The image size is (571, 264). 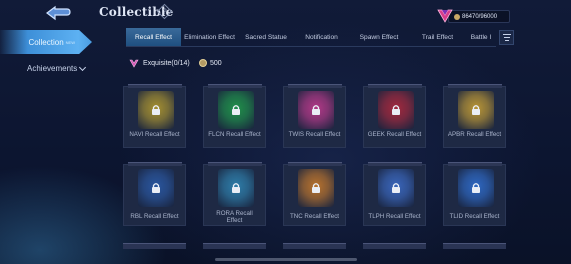 I want to click on back-button, so click(x=58, y=13).